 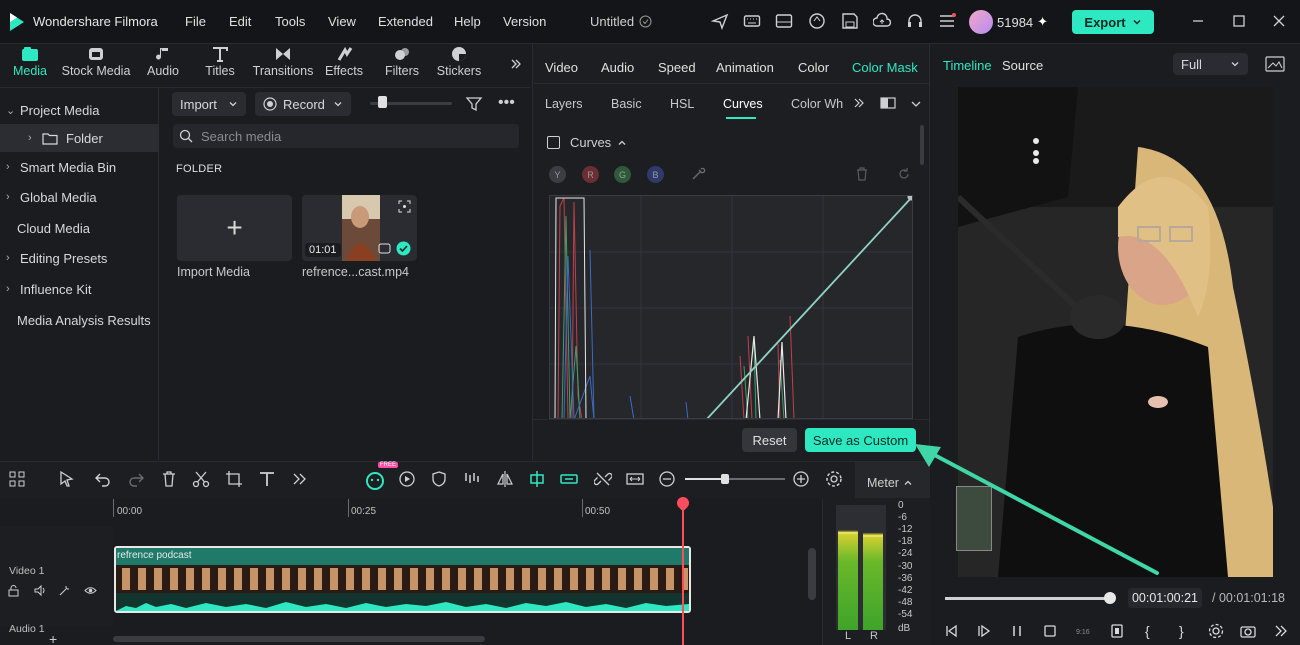 What do you see at coordinates (817, 21) in the screenshot?
I see `headset-icon` at bounding box center [817, 21].